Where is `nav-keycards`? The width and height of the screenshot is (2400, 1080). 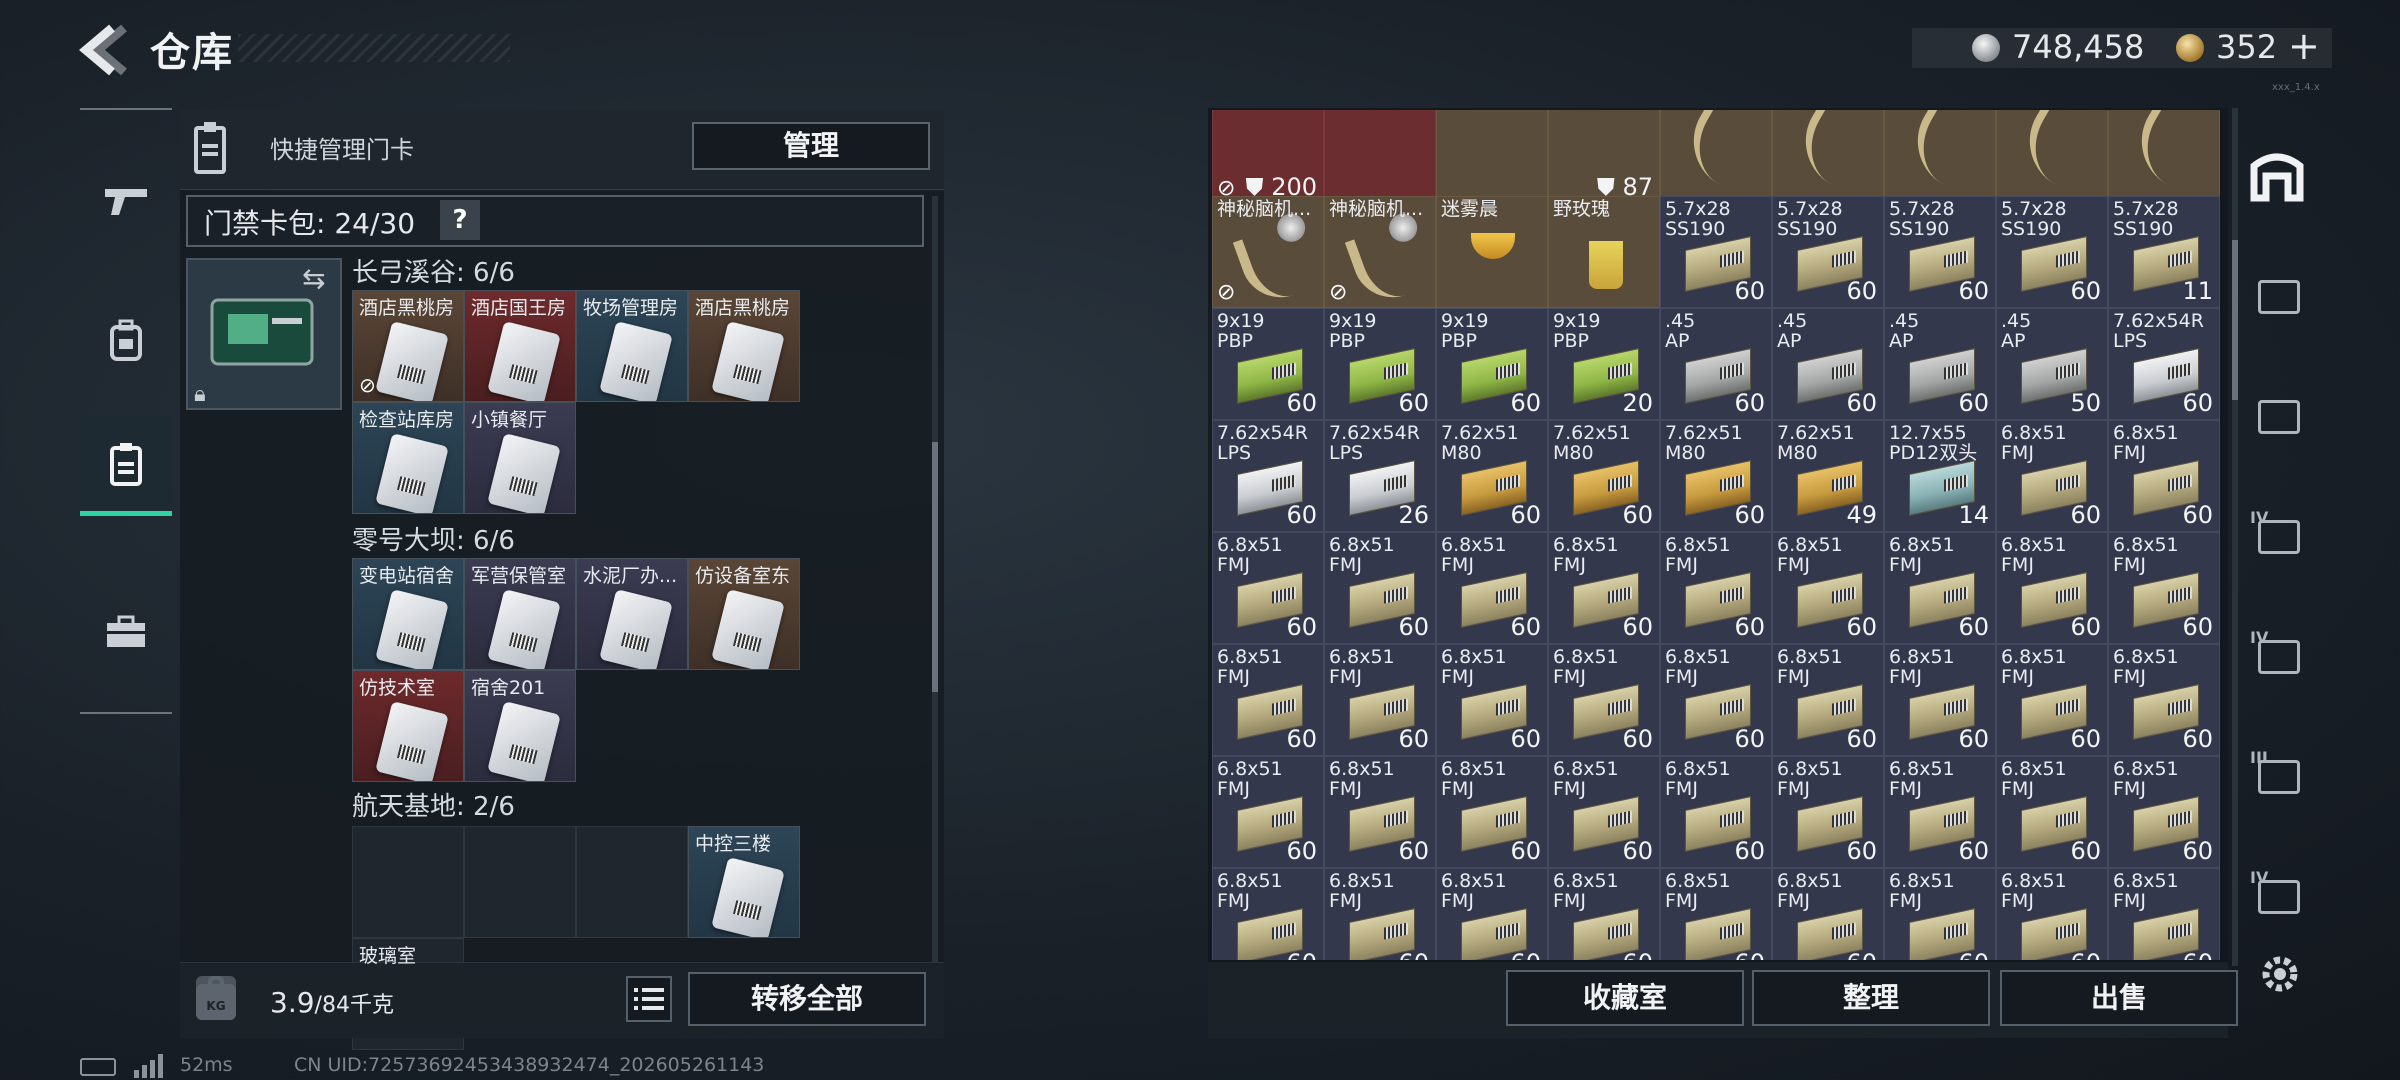
nav-keycards is located at coordinates (126, 466).